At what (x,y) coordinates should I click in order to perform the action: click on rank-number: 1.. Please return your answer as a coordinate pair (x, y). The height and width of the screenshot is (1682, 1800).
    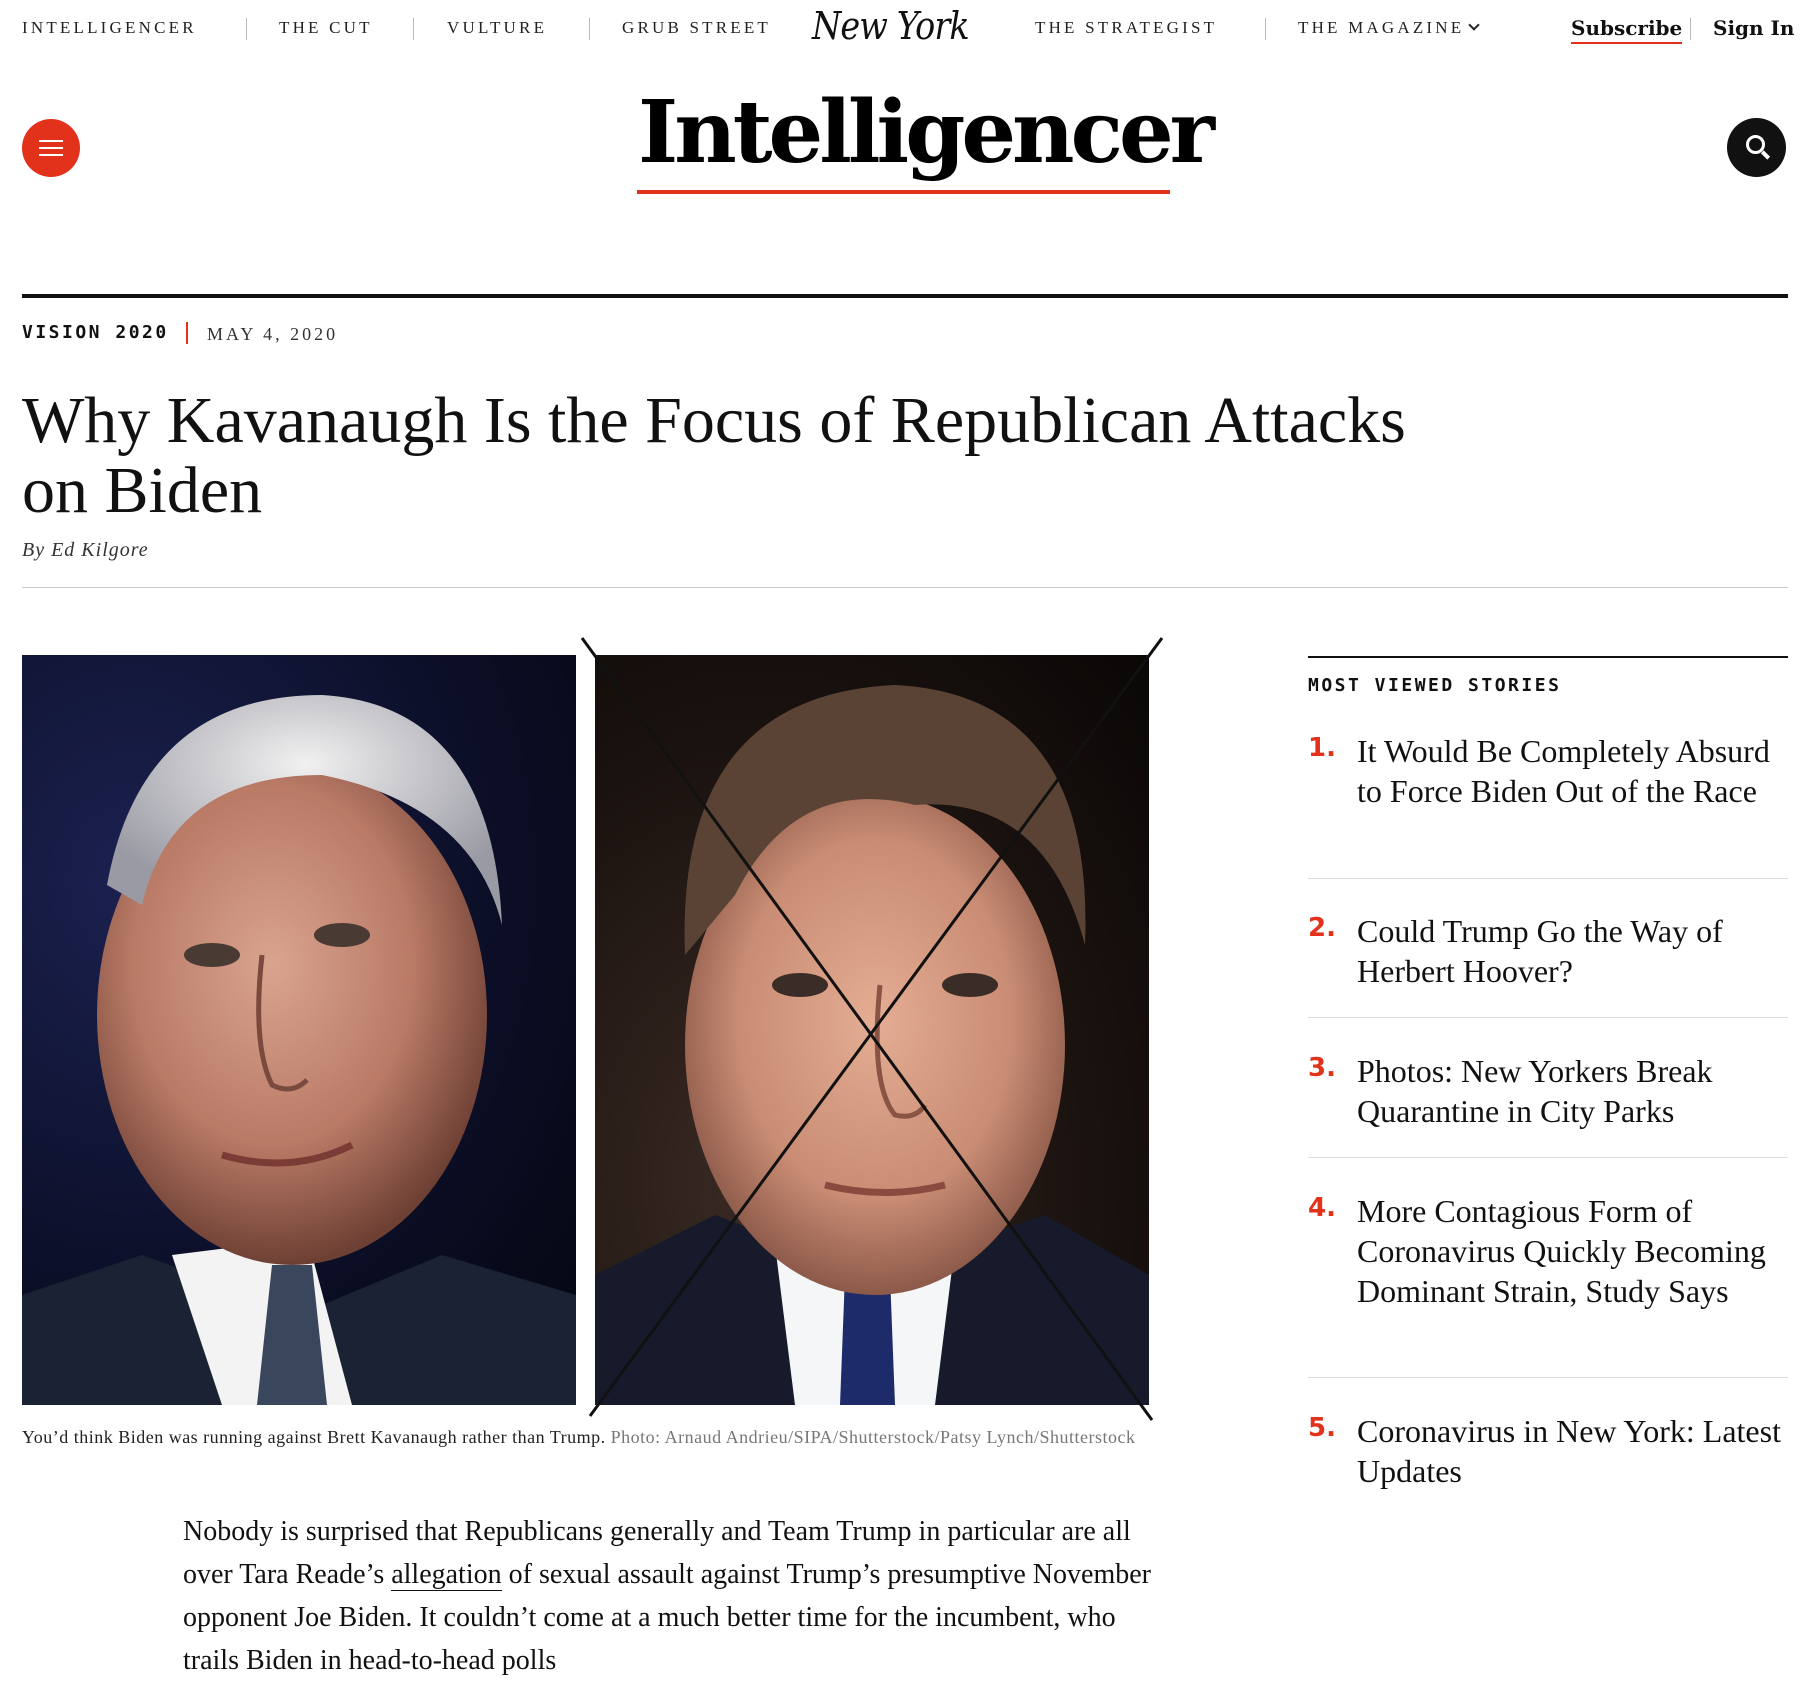
    Looking at the image, I should click on (1322, 748).